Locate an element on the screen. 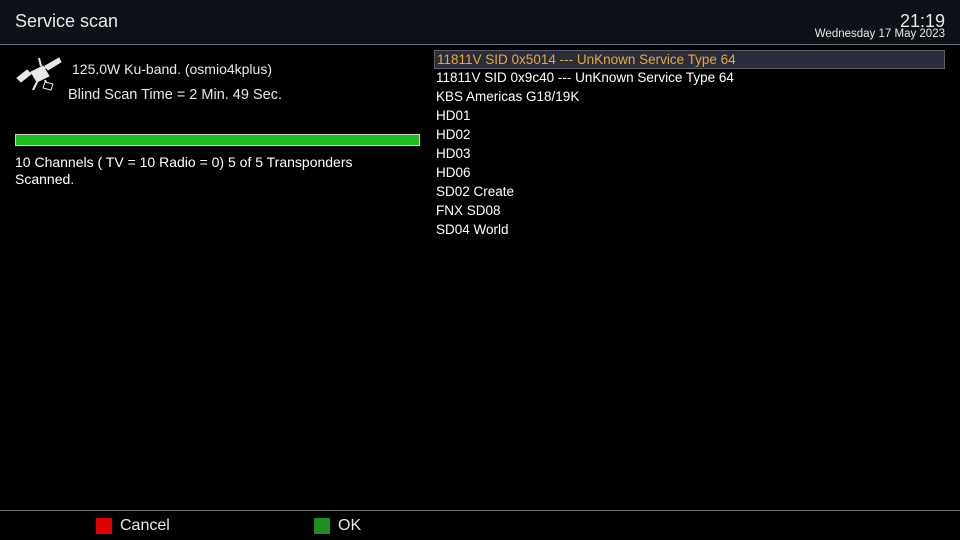 This screenshot has width=960, height=540. service-list-item: FNX SD08 is located at coordinates (689, 211).